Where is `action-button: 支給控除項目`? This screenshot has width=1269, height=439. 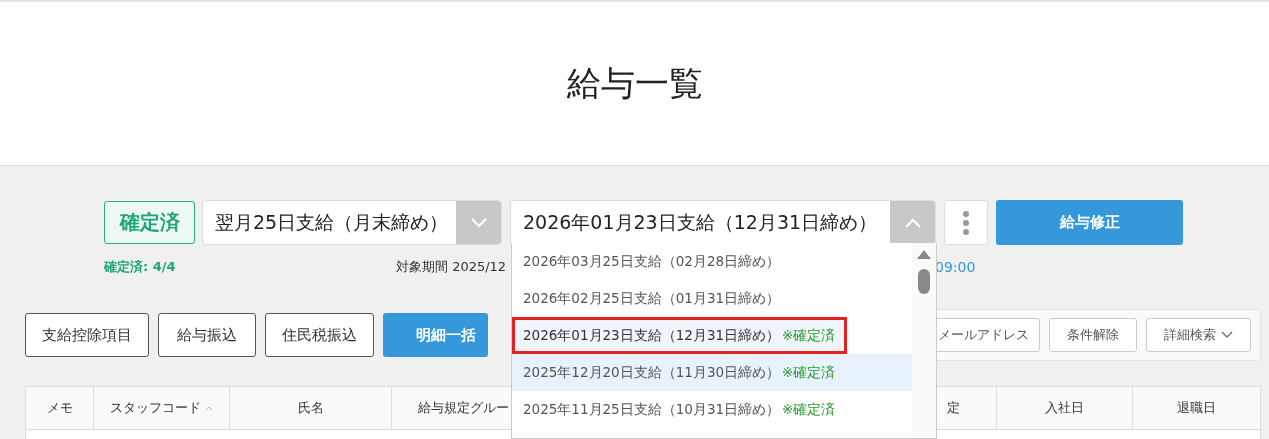
action-button: 支給控除項目 is located at coordinates (87, 335).